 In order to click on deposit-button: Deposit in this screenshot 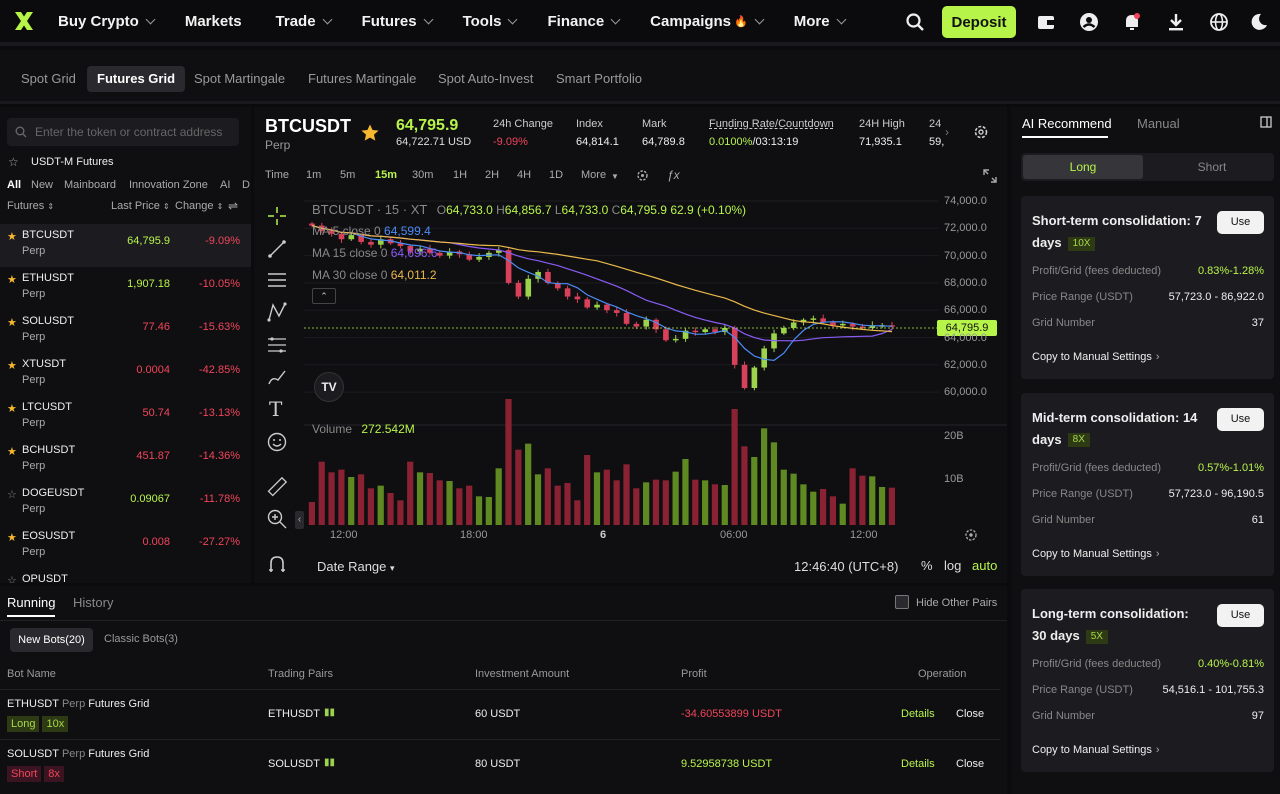, I will do `click(979, 22)`.